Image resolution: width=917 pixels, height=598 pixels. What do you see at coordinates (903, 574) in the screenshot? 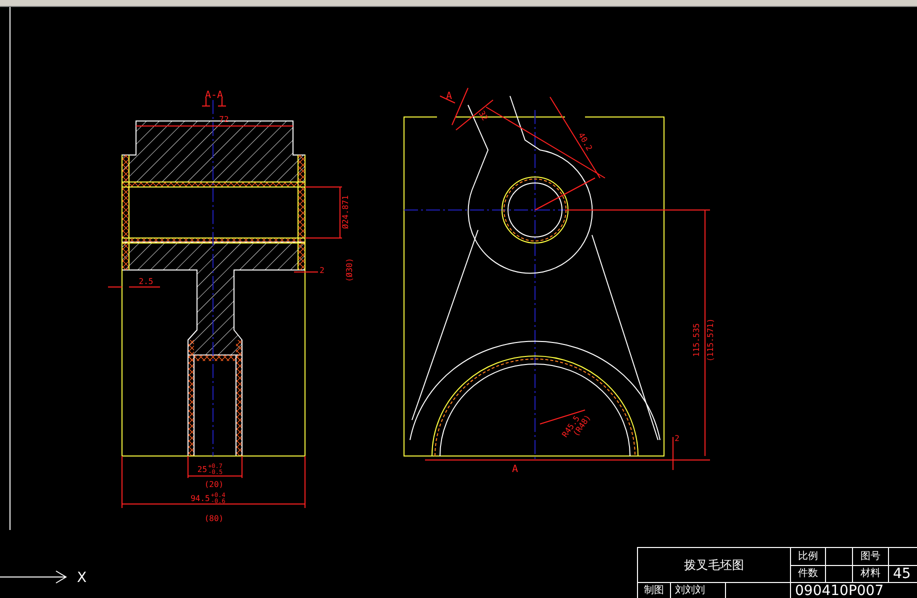
I see `material-value: 45` at bounding box center [903, 574].